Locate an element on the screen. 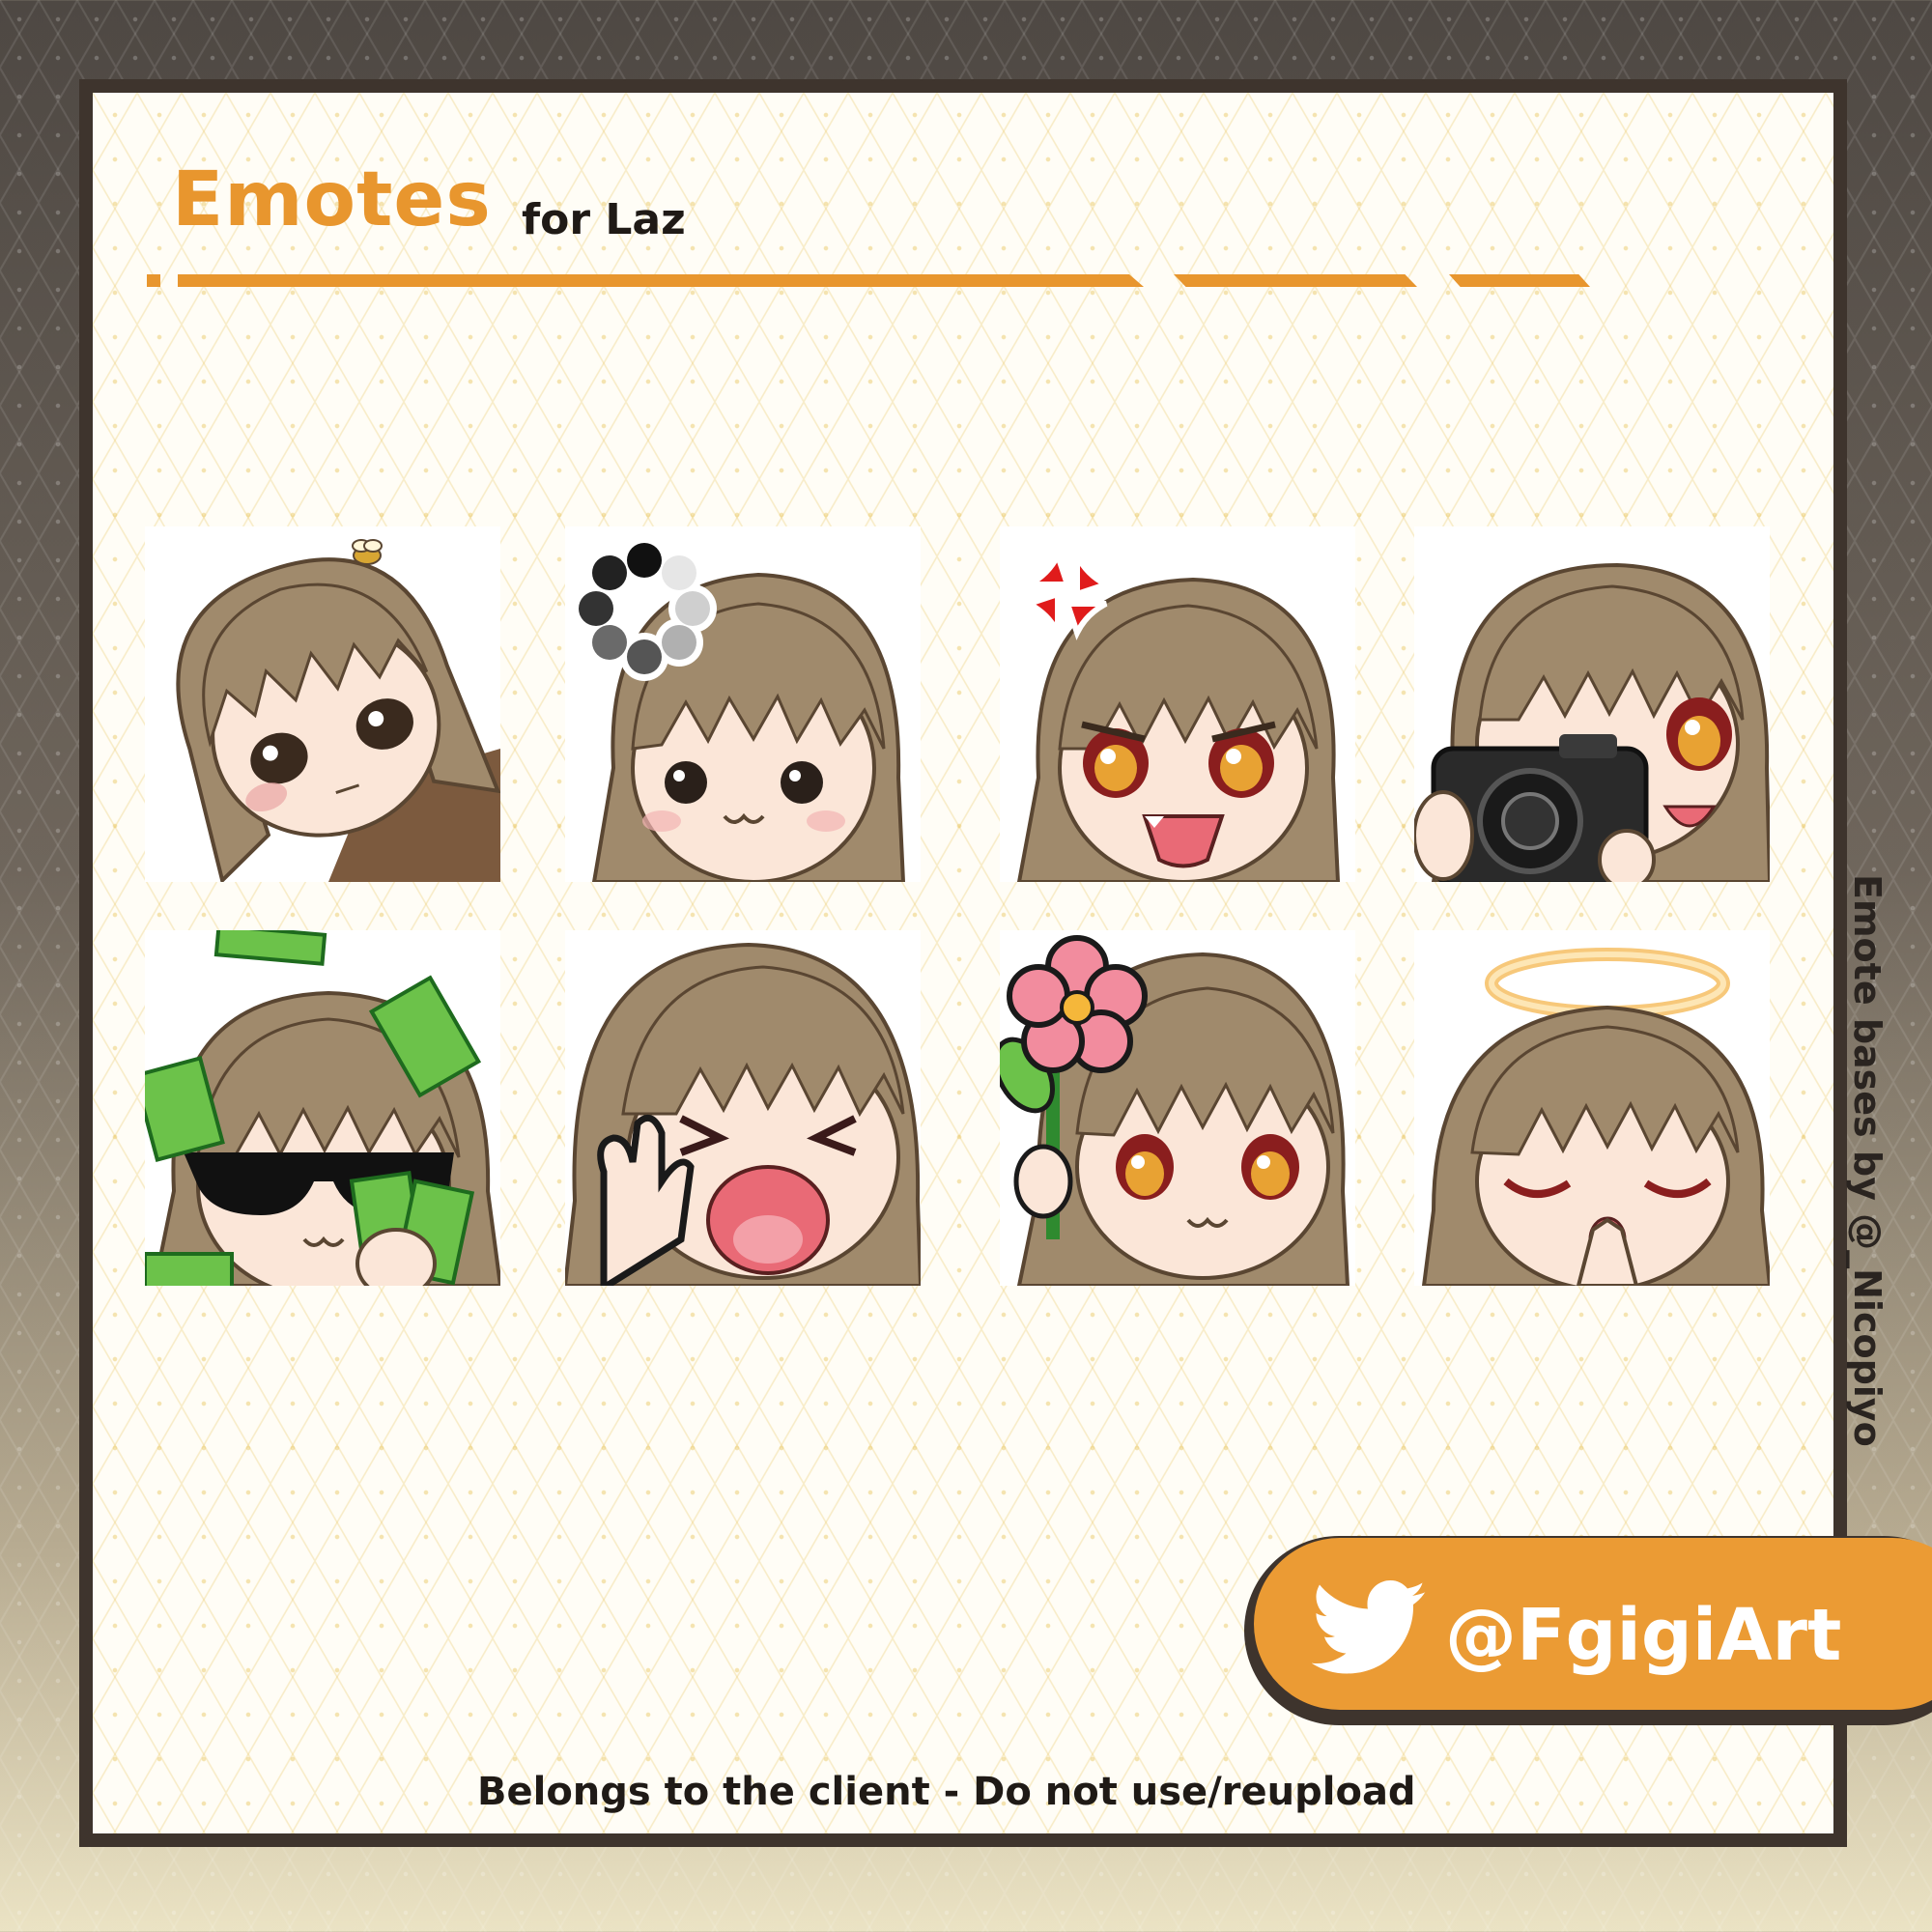 The image size is (1932, 1932). character-sunglasses-money-icon is located at coordinates (322, 1108).